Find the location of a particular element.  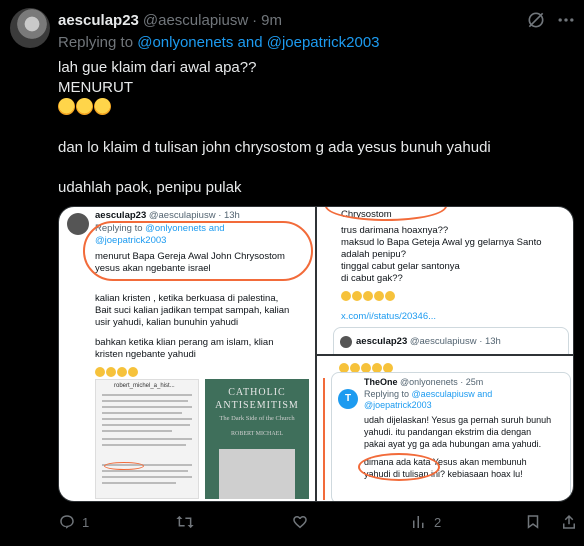

repost-icon is located at coordinates (185, 522).